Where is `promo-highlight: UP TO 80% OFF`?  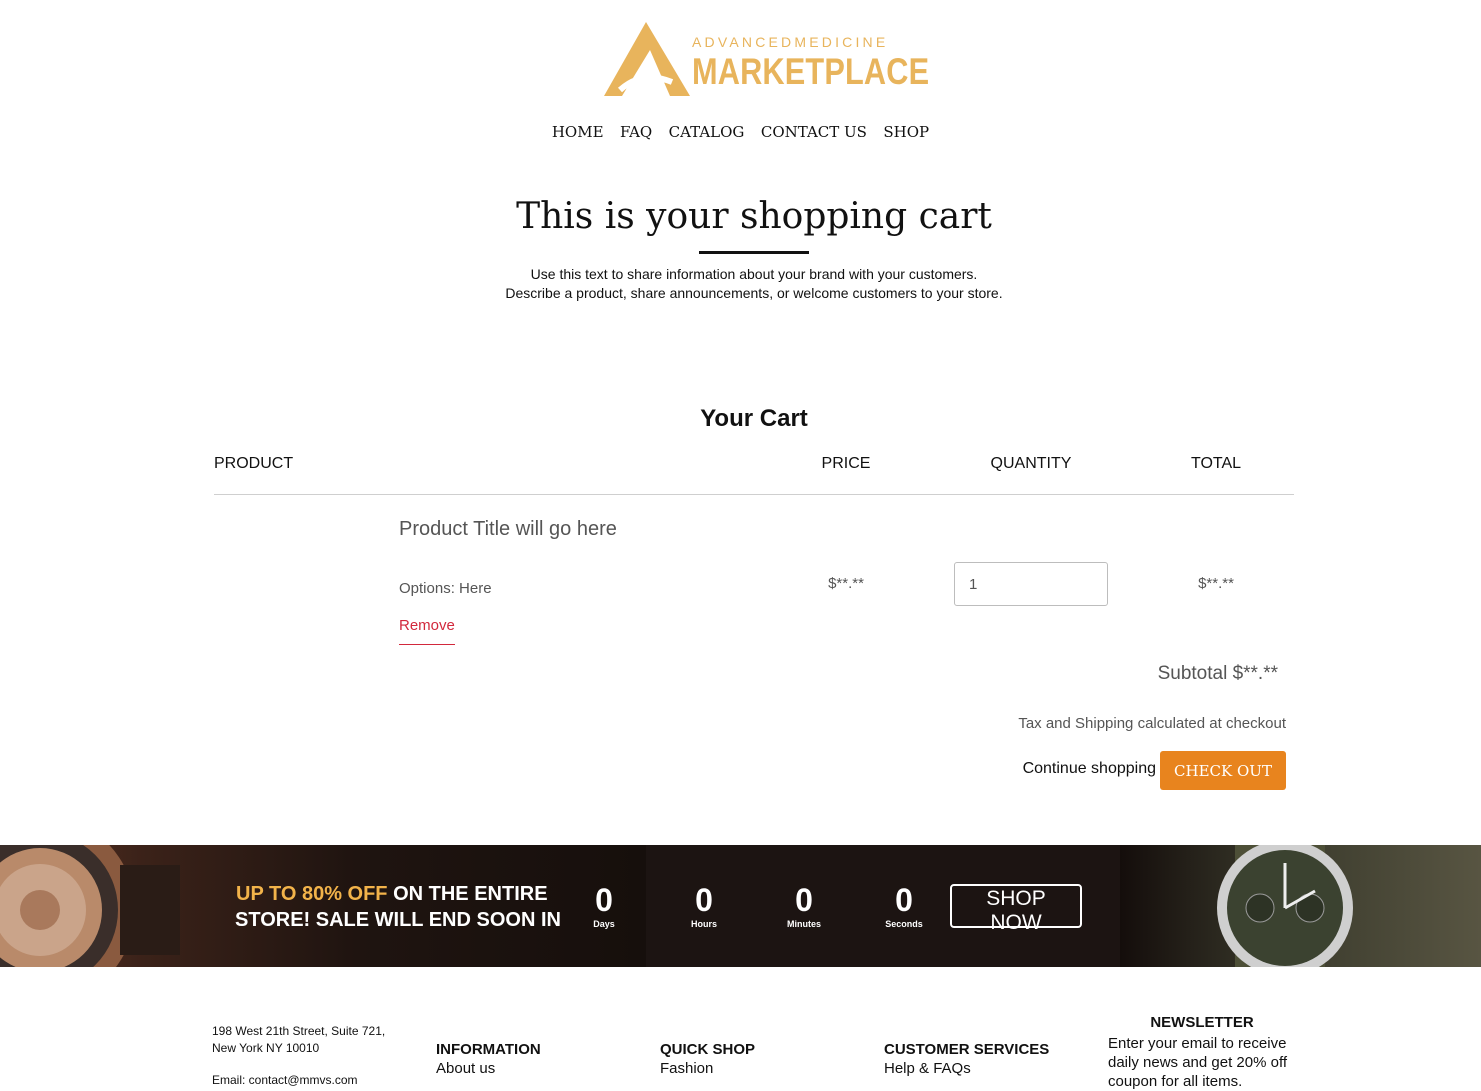
promo-highlight: UP TO 80% OFF is located at coordinates (312, 894).